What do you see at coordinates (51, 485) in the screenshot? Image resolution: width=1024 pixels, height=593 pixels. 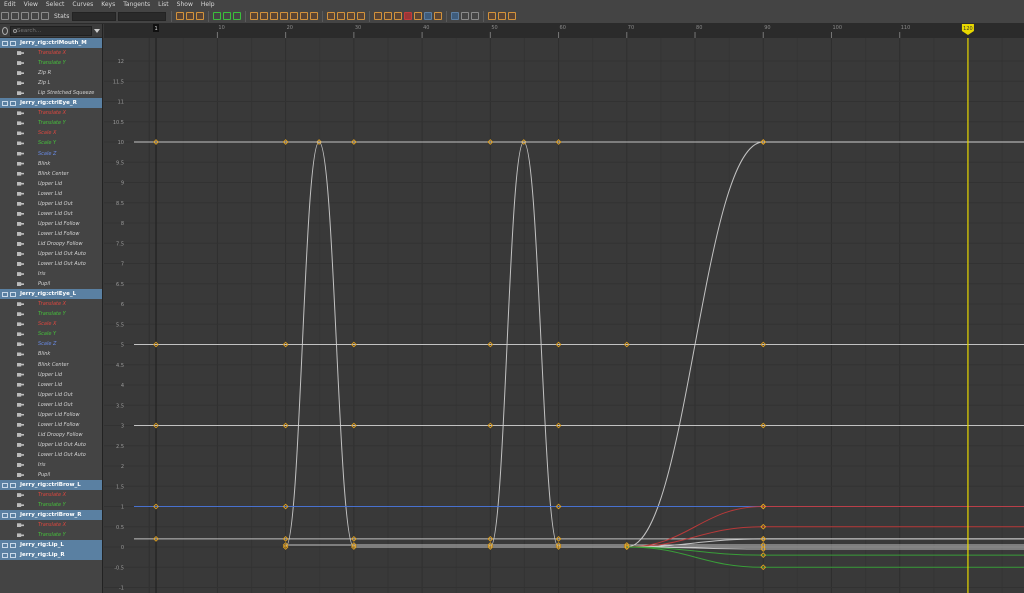 I see `outliner-node: Jerry_rig:ctrlBrow_L` at bounding box center [51, 485].